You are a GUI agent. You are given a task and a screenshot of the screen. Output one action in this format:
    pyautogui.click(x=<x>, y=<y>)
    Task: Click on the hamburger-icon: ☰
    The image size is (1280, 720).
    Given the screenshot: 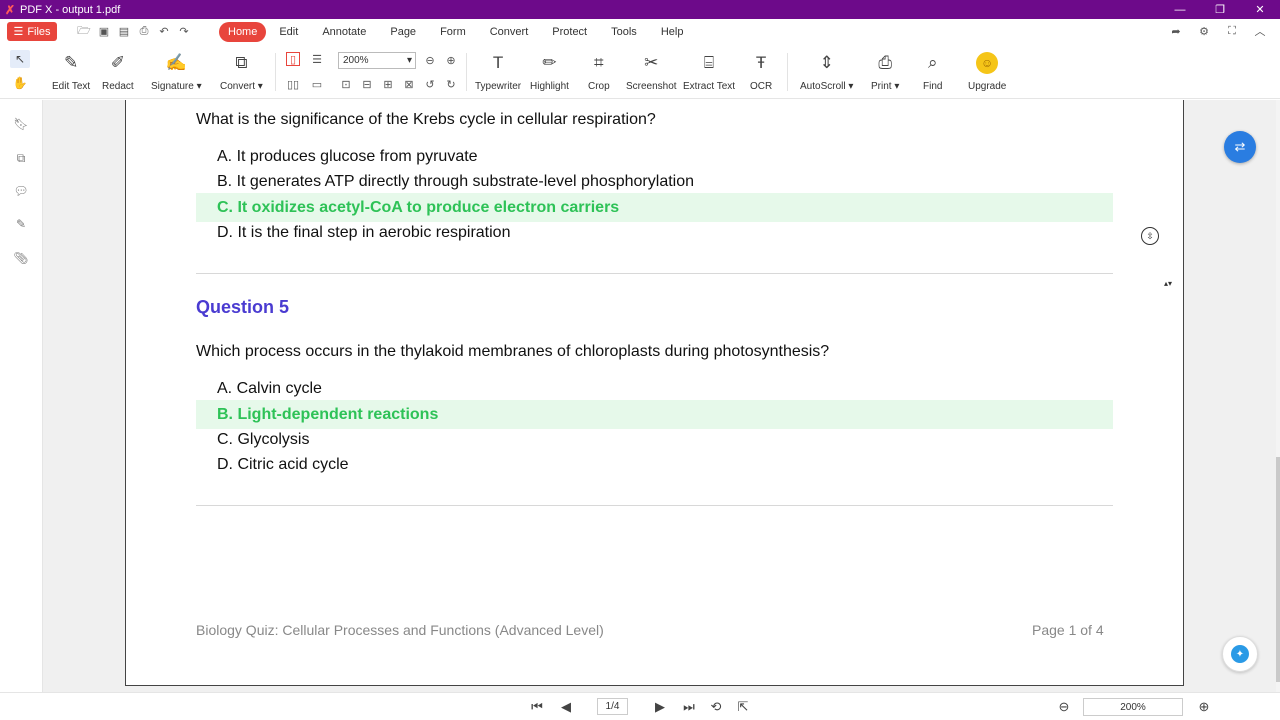 What is the action you would take?
    pyautogui.click(x=18, y=32)
    